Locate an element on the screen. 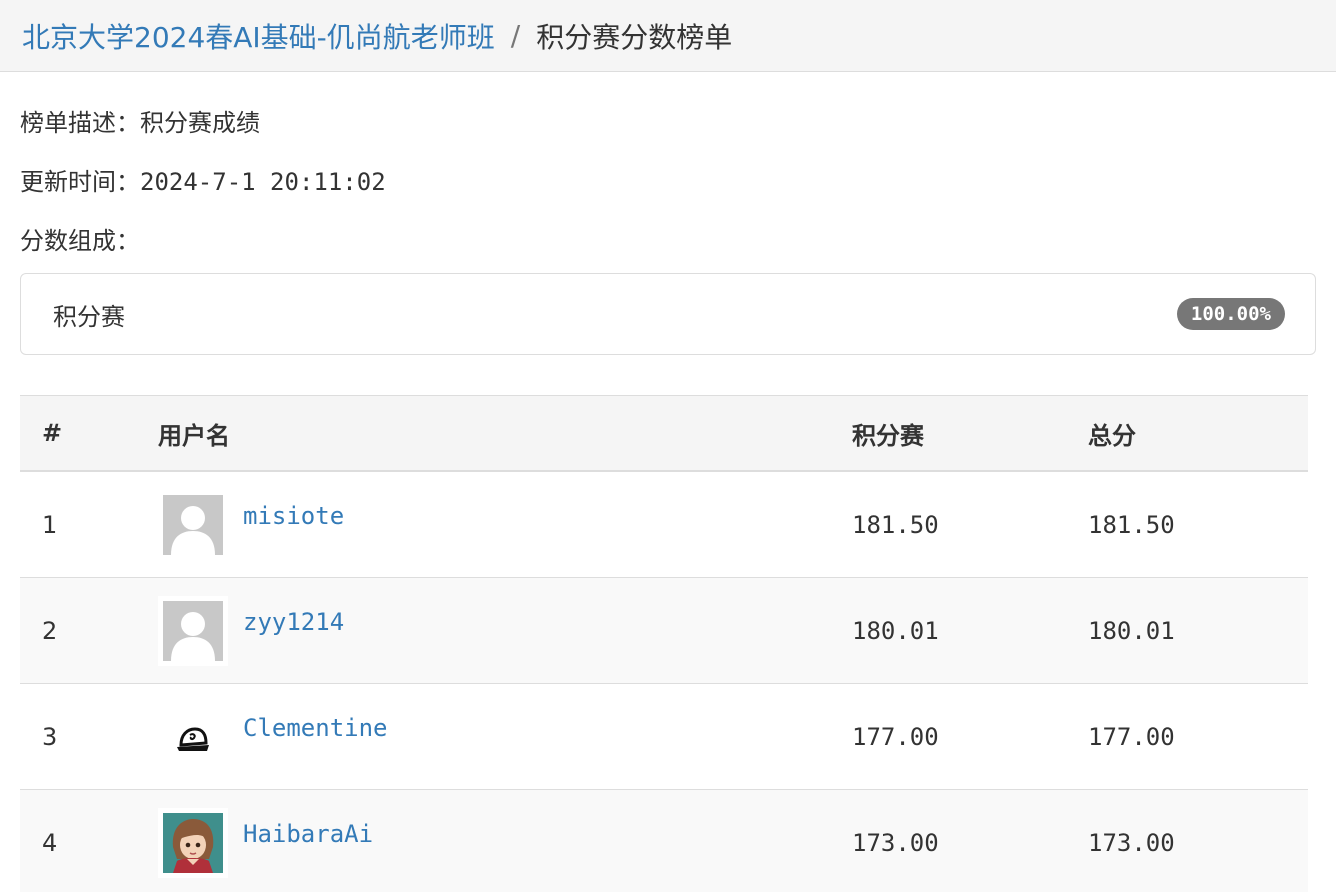  header-rank: # is located at coordinates (89, 433).